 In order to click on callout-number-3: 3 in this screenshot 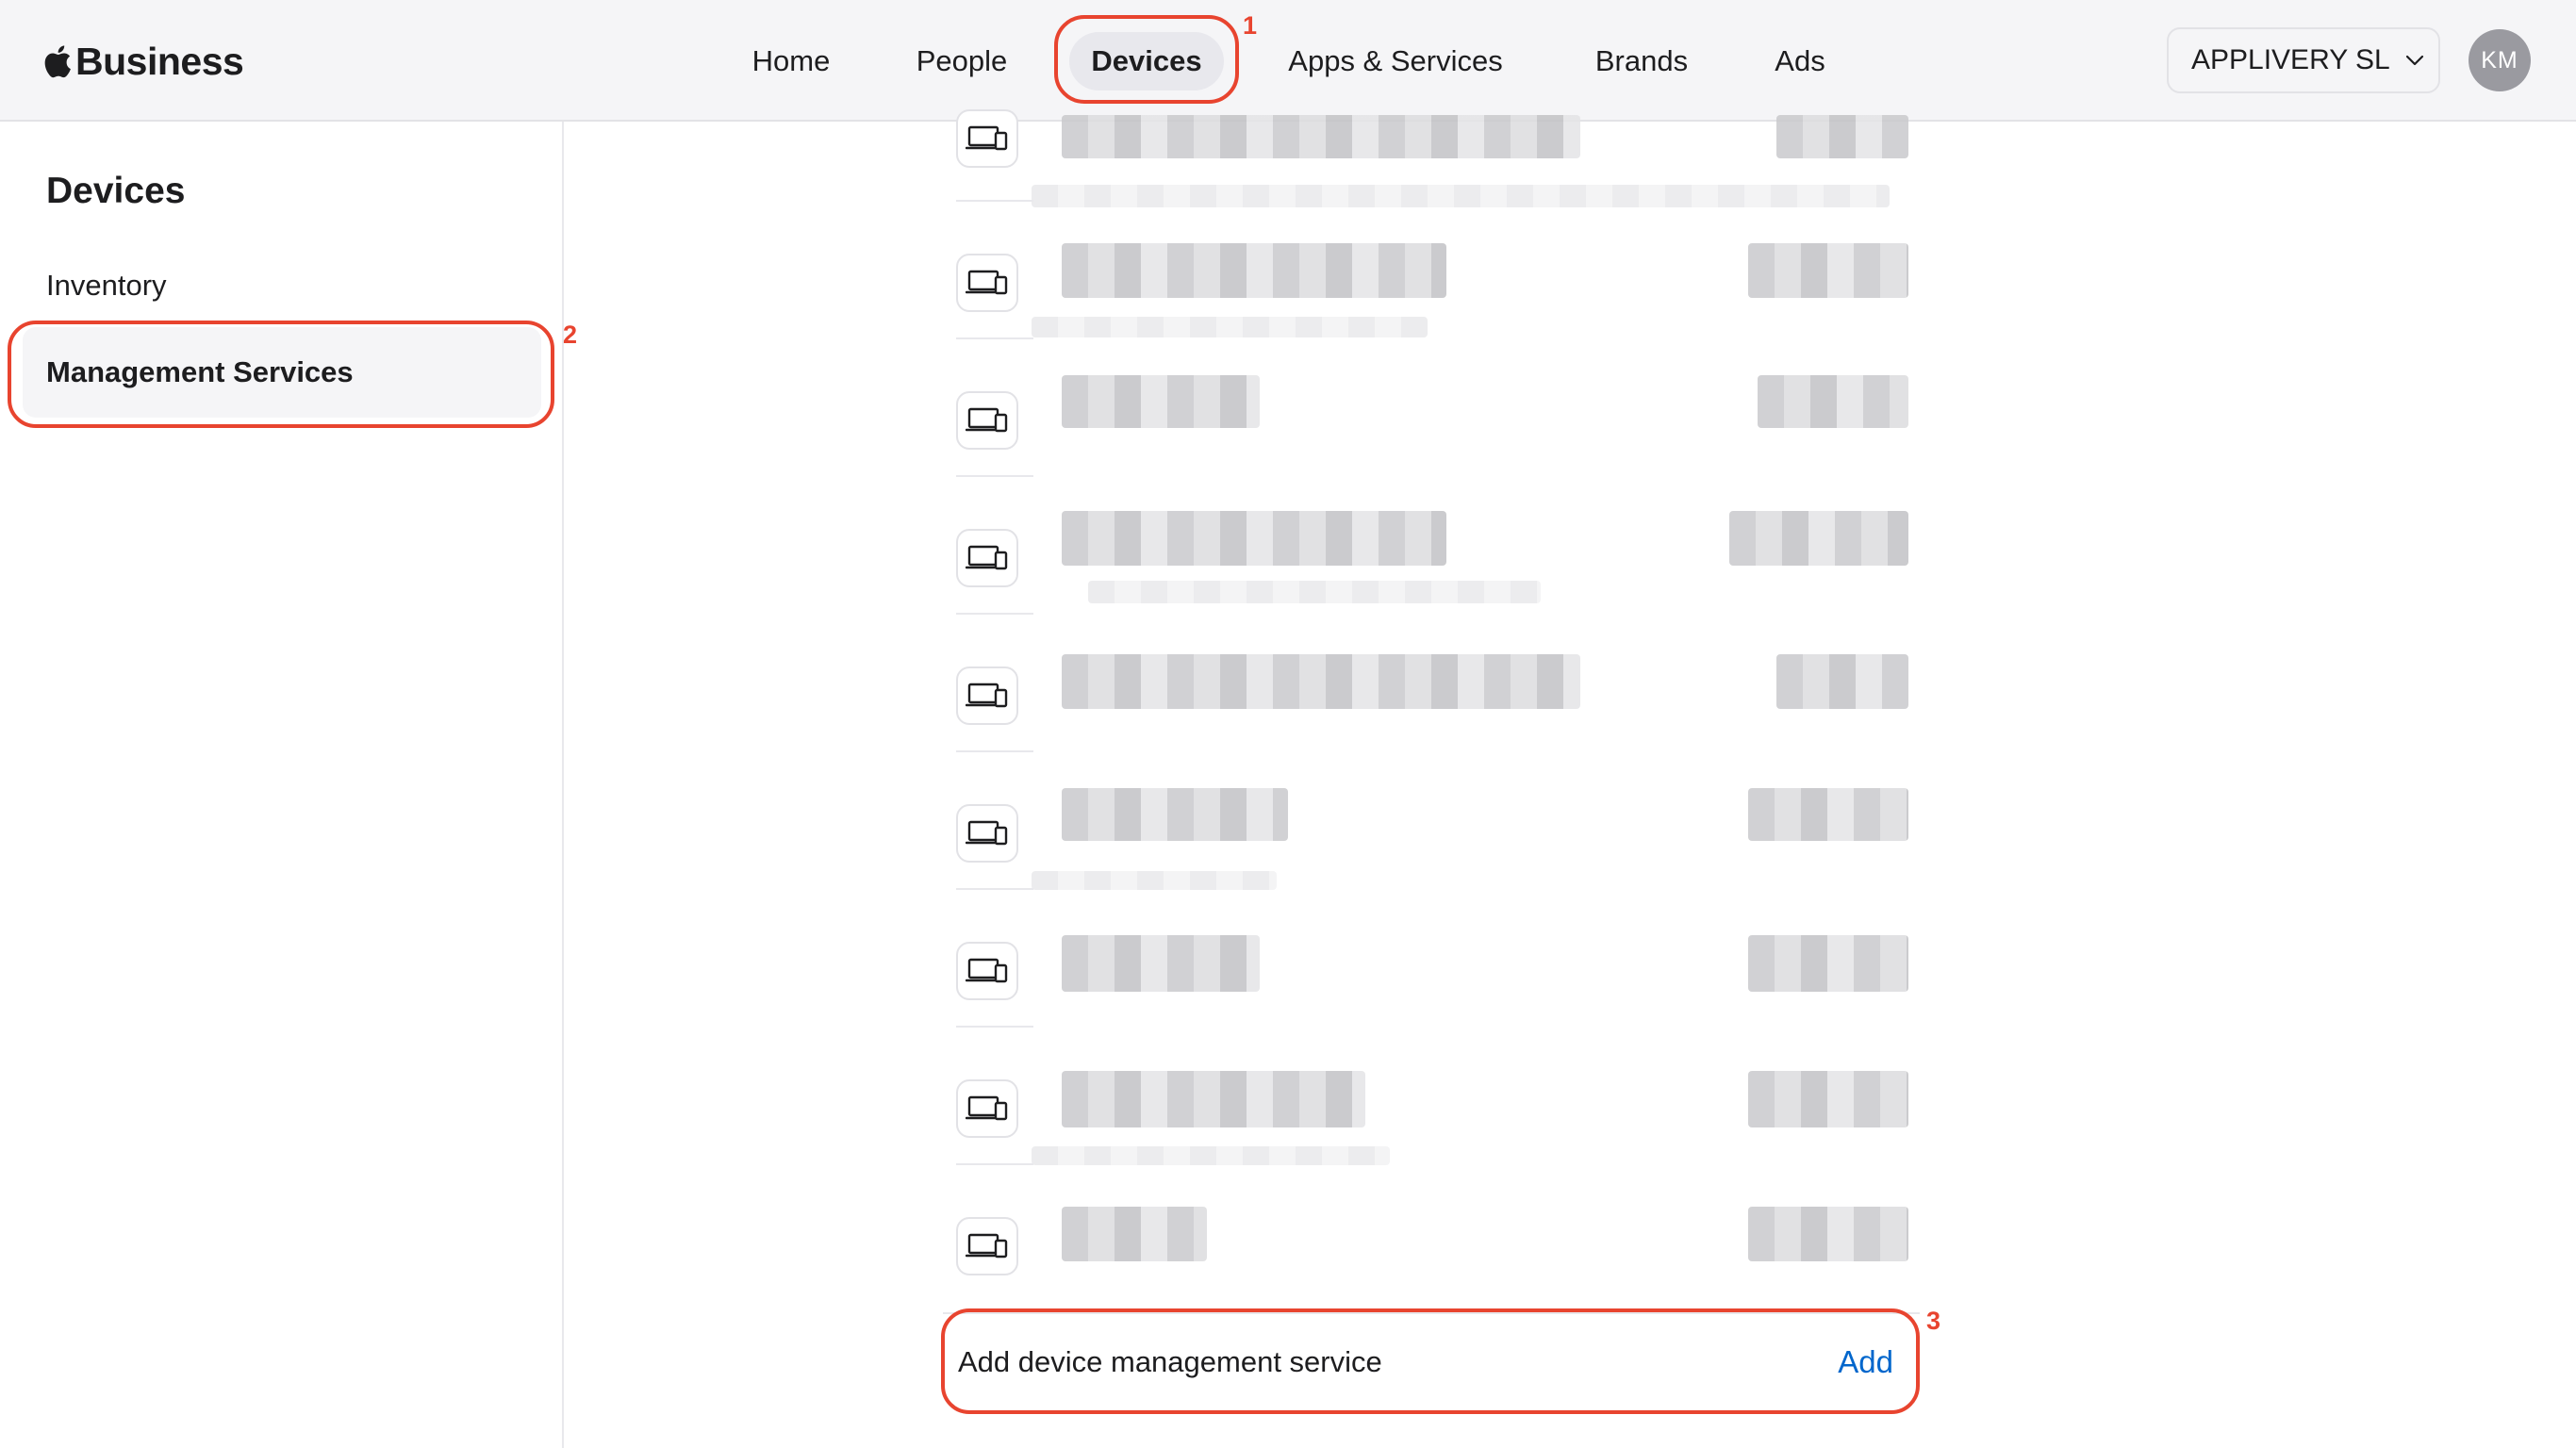, I will do `click(1933, 1321)`.